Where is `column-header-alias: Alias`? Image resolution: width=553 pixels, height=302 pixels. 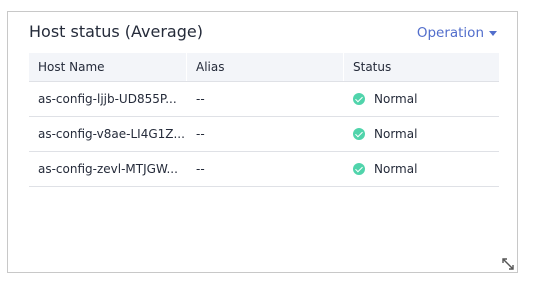 column-header-alias: Alias is located at coordinates (264, 67).